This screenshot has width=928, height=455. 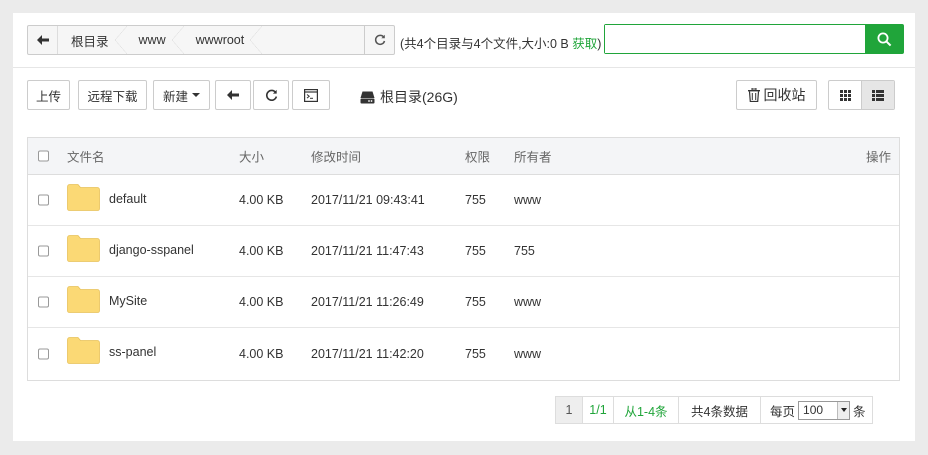 I want to click on path-bar: 根目录 www wwwroot, so click(x=211, y=40).